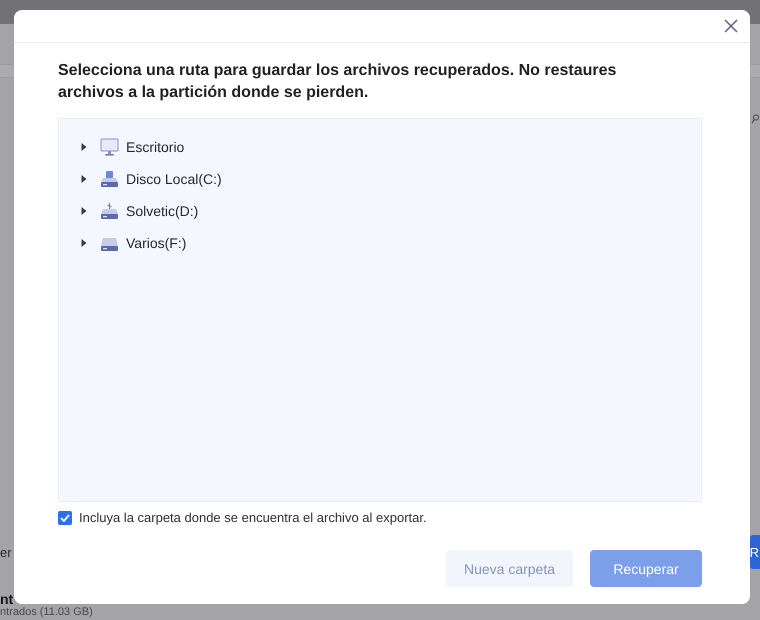 The image size is (760, 620). Describe the element at coordinates (755, 119) in the screenshot. I see `search-icon` at that location.